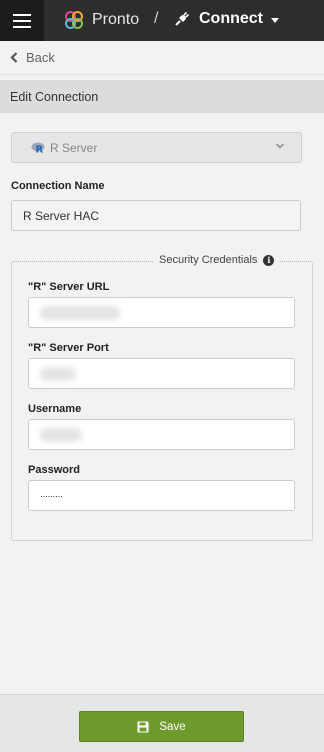 Image resolution: width=324 pixels, height=752 pixels. I want to click on page-title-bar: Edit Connection, so click(162, 96).